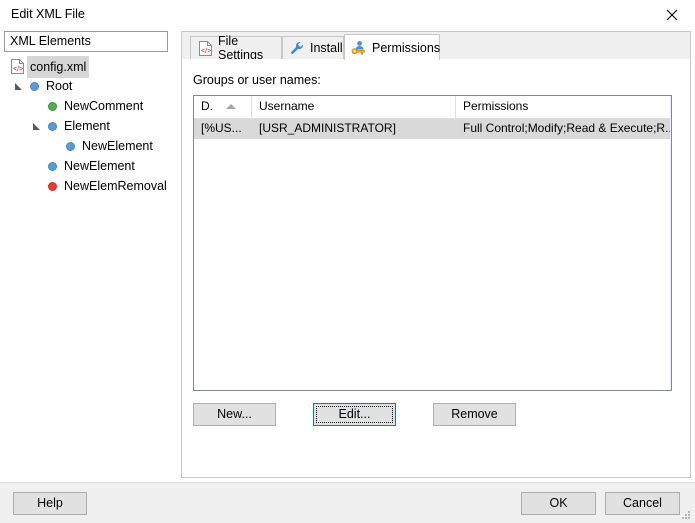 The image size is (695, 523). I want to click on tab-file-settings: </> File Settings, so click(236, 48).